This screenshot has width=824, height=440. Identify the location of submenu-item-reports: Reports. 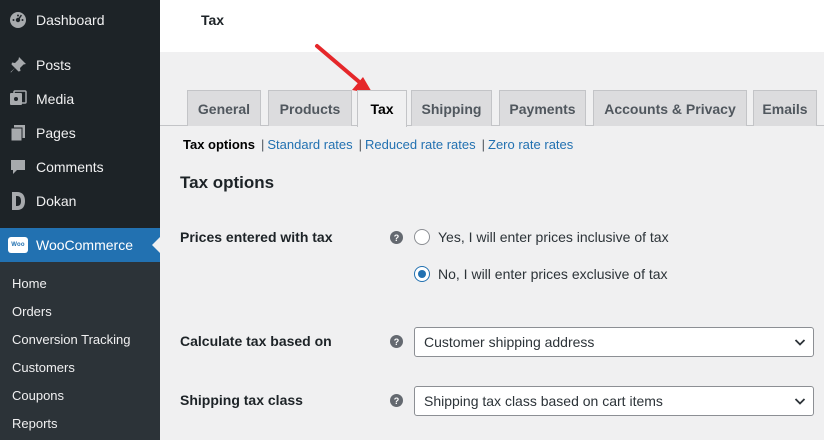
(35, 424).